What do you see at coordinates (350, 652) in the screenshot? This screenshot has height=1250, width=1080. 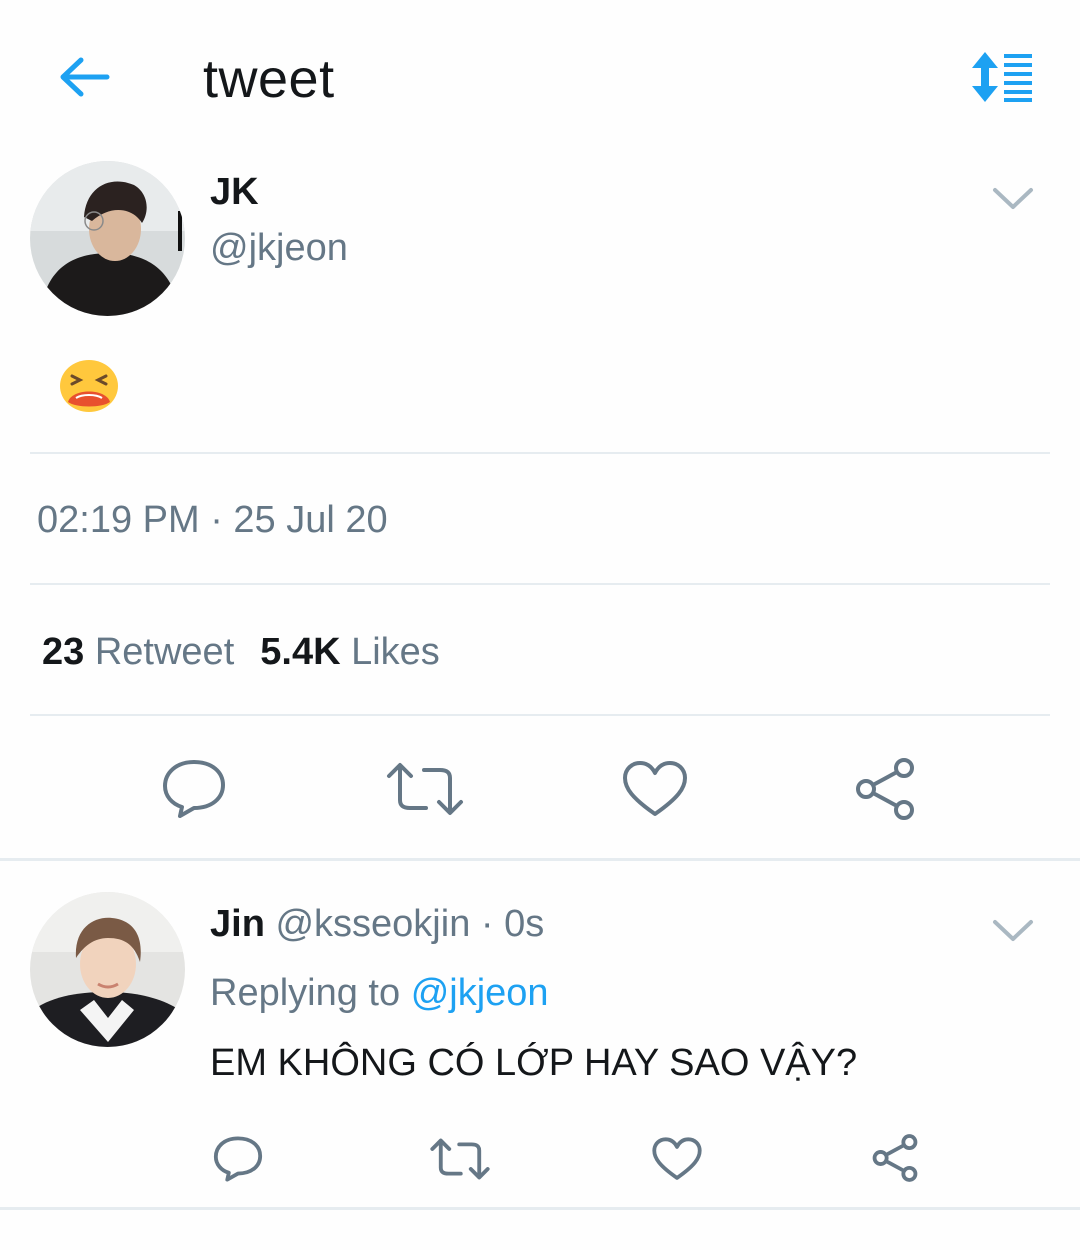 I see `likes-stat: 5.4K Likes` at bounding box center [350, 652].